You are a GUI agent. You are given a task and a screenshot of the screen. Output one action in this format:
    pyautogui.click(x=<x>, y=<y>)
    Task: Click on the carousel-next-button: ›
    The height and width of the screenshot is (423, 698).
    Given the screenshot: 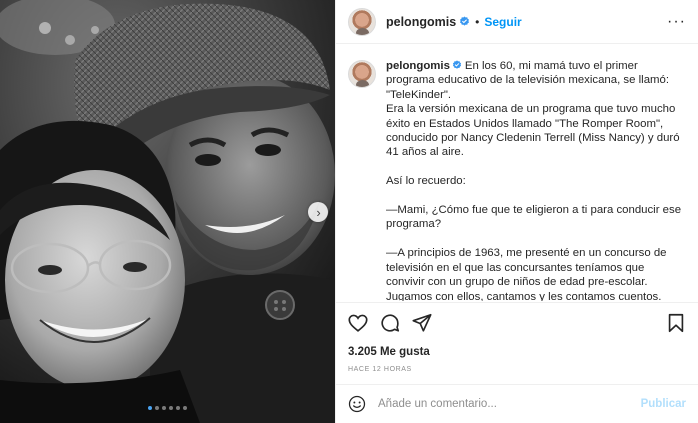 What is the action you would take?
    pyautogui.click(x=318, y=212)
    